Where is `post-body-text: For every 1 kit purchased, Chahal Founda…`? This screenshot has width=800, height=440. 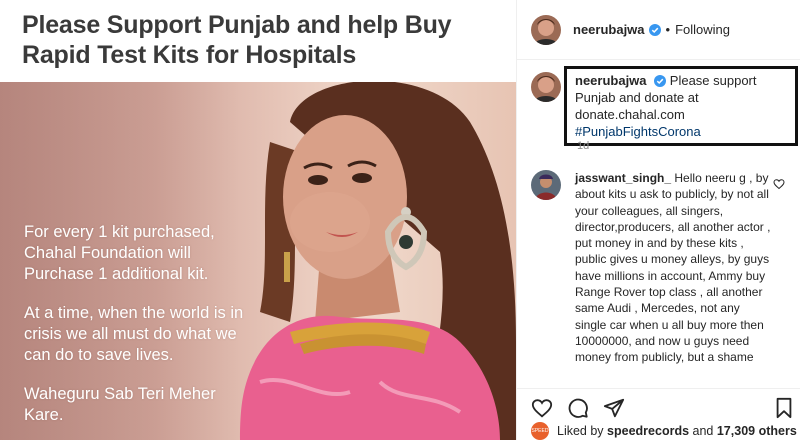
post-body-text: For every 1 kit purchased, Chahal Founda… is located at coordinates (134, 331).